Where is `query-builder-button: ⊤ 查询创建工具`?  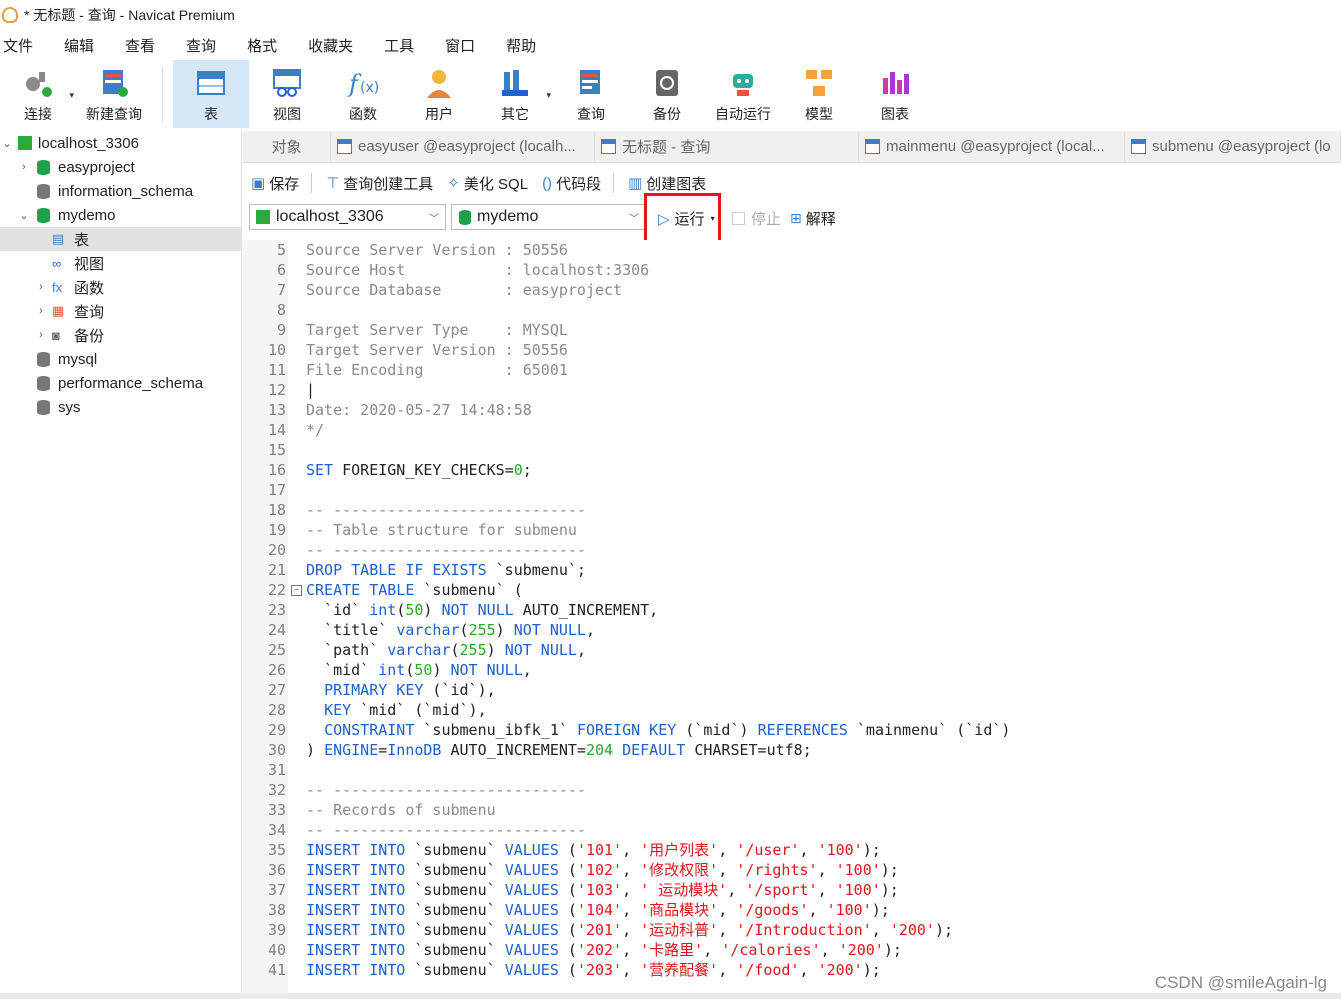
query-builder-button: ⊤ 查询创建工具 is located at coordinates (379, 183).